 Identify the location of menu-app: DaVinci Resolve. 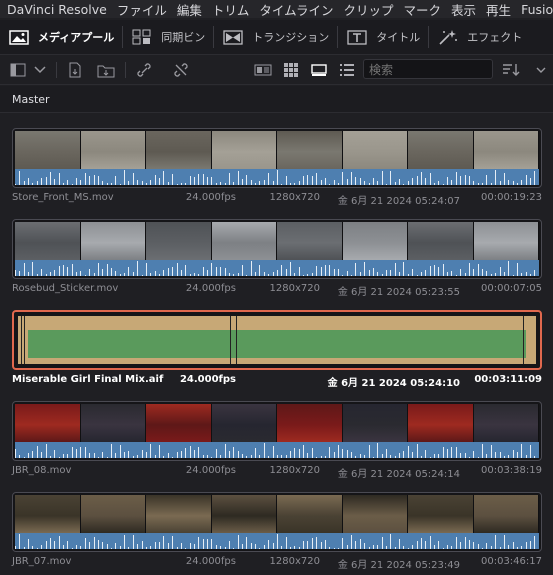
(57, 9).